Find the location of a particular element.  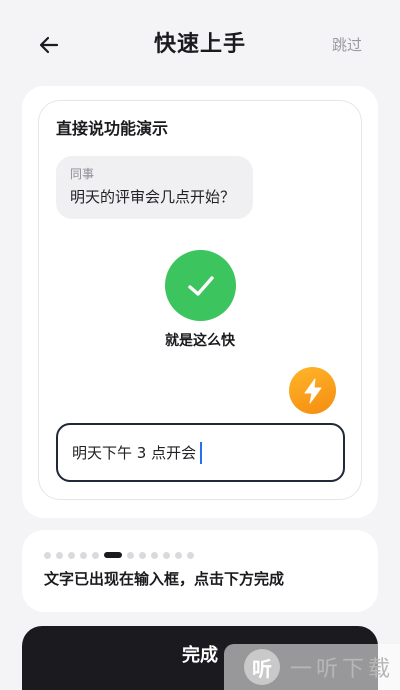

text-caret is located at coordinates (201, 452).